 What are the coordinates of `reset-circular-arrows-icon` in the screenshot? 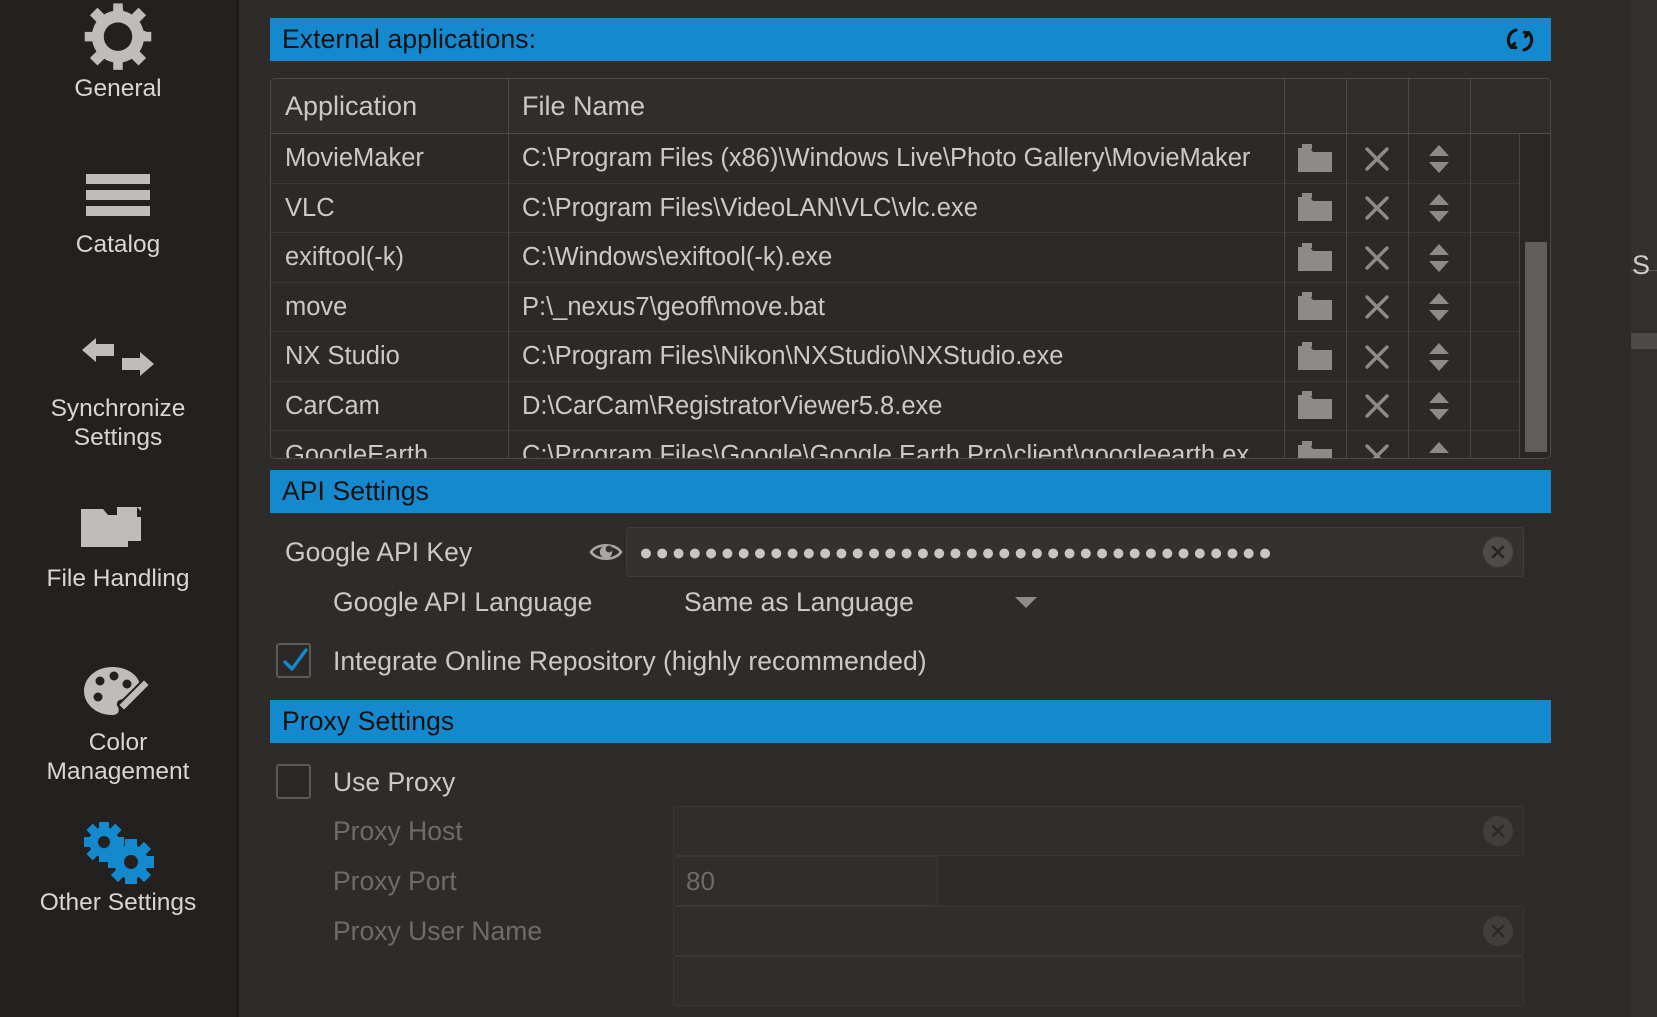 It's located at (1520, 40).